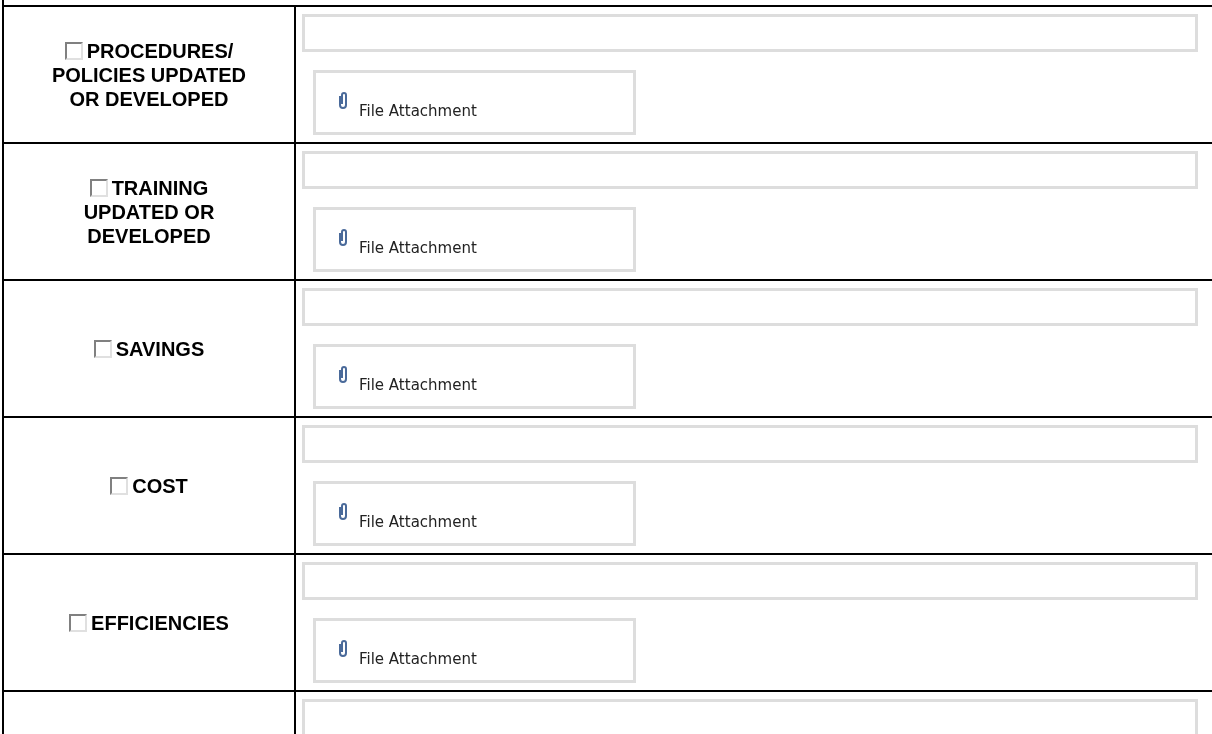 This screenshot has height=734, width=1212. Describe the element at coordinates (149, 74) in the screenshot. I see `row-label: POLICIES UPDATED` at that location.